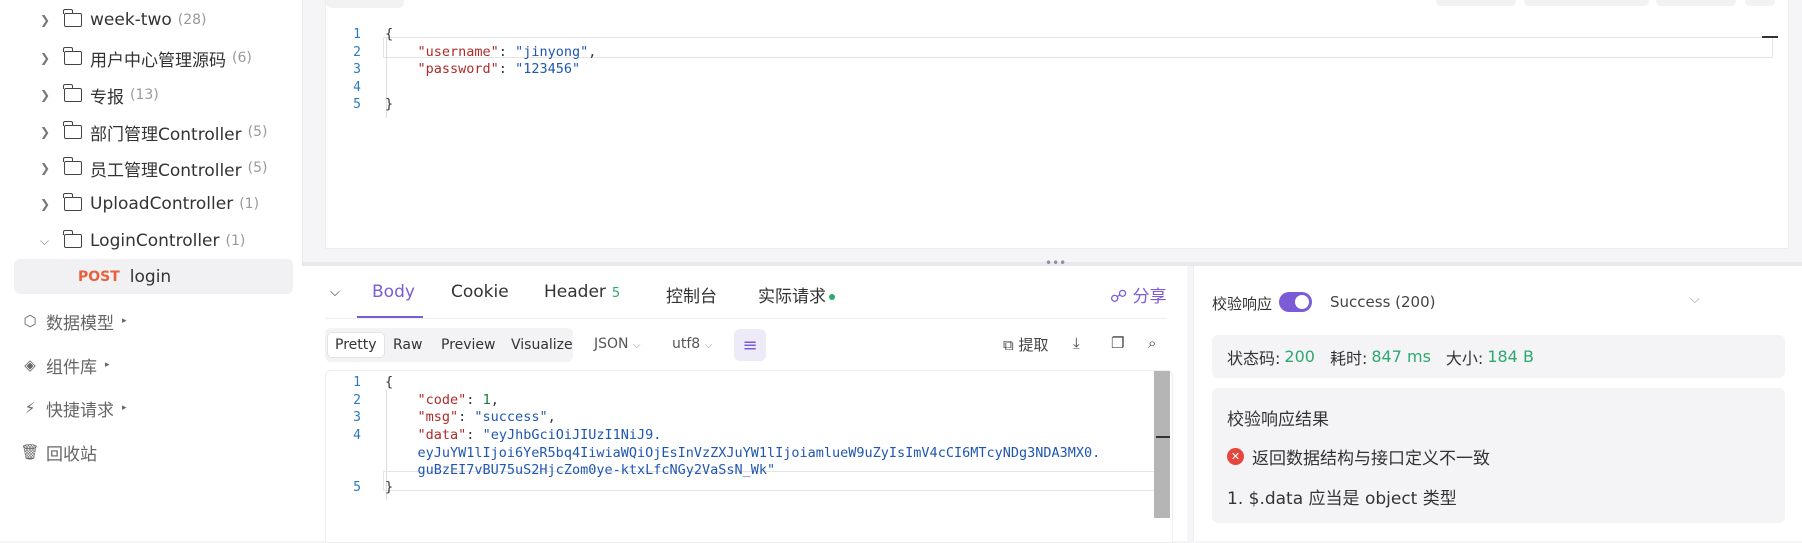 The height and width of the screenshot is (543, 1802). What do you see at coordinates (692, 344) in the screenshot?
I see `encoding-select: utf8 ⌵` at bounding box center [692, 344].